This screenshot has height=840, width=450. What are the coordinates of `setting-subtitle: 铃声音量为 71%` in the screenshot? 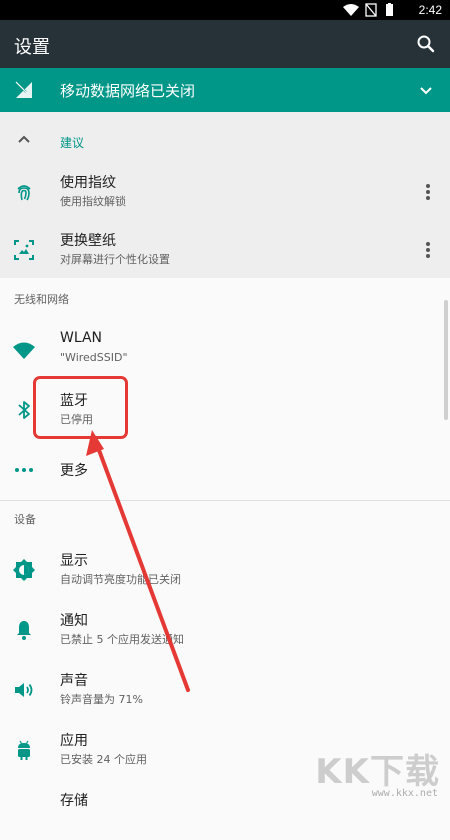 It's located at (101, 699).